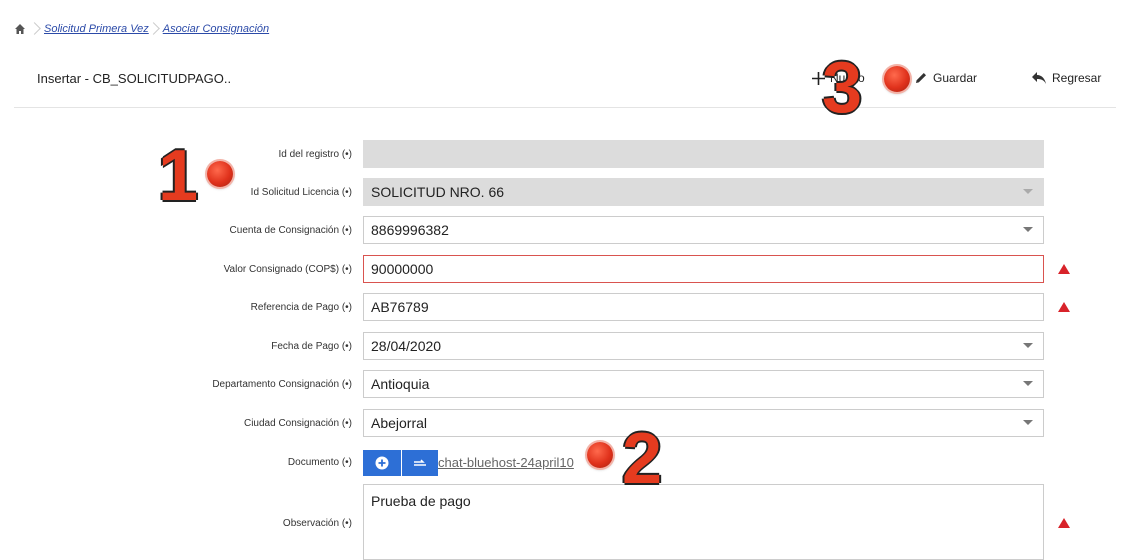  What do you see at coordinates (410, 230) in the screenshot?
I see `cuenta-value: 8869996382` at bounding box center [410, 230].